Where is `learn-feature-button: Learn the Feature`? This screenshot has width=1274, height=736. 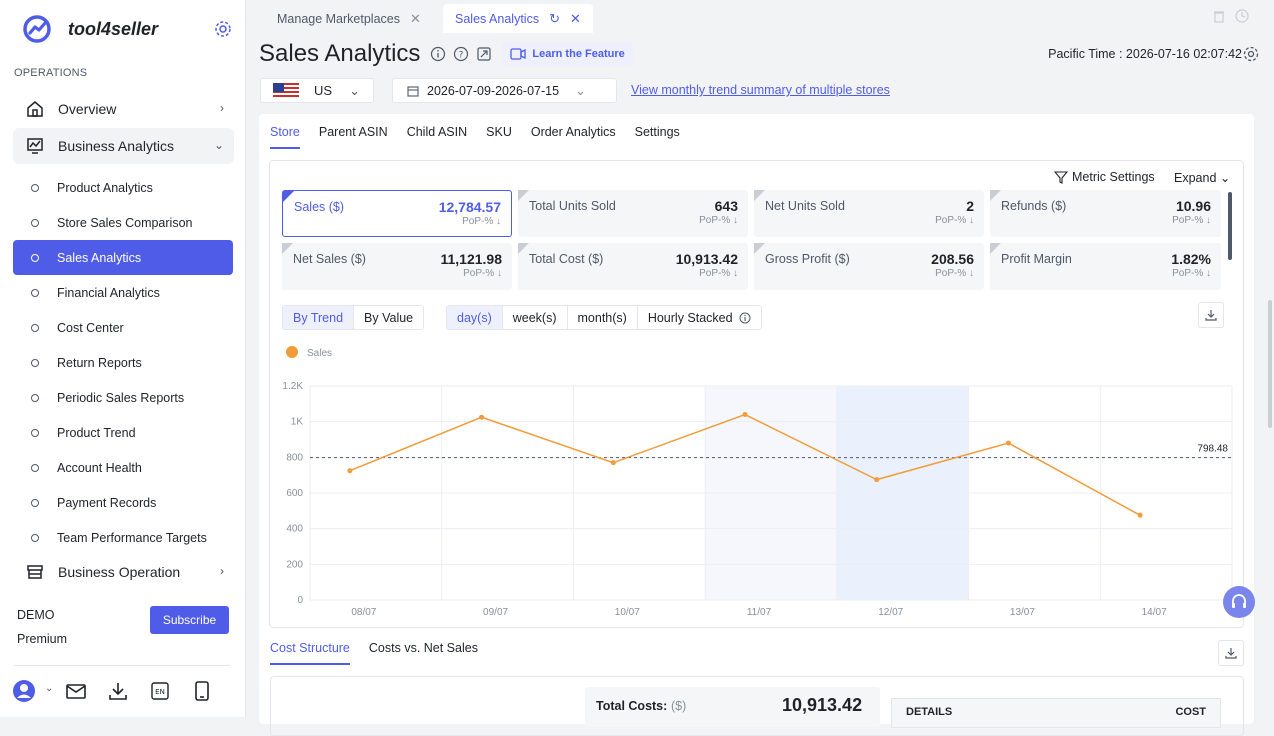 learn-feature-button: Learn the Feature is located at coordinates (567, 54).